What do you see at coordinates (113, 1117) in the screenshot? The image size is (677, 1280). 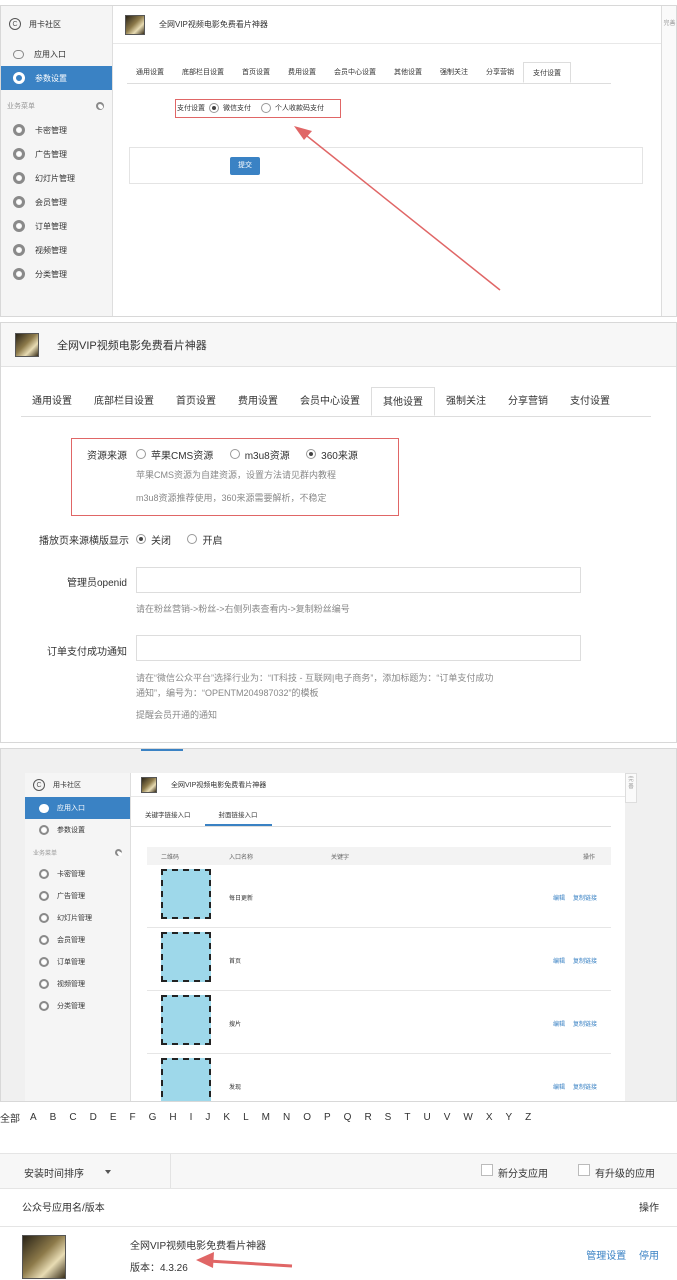 I see `letter-filter-item: E` at bounding box center [113, 1117].